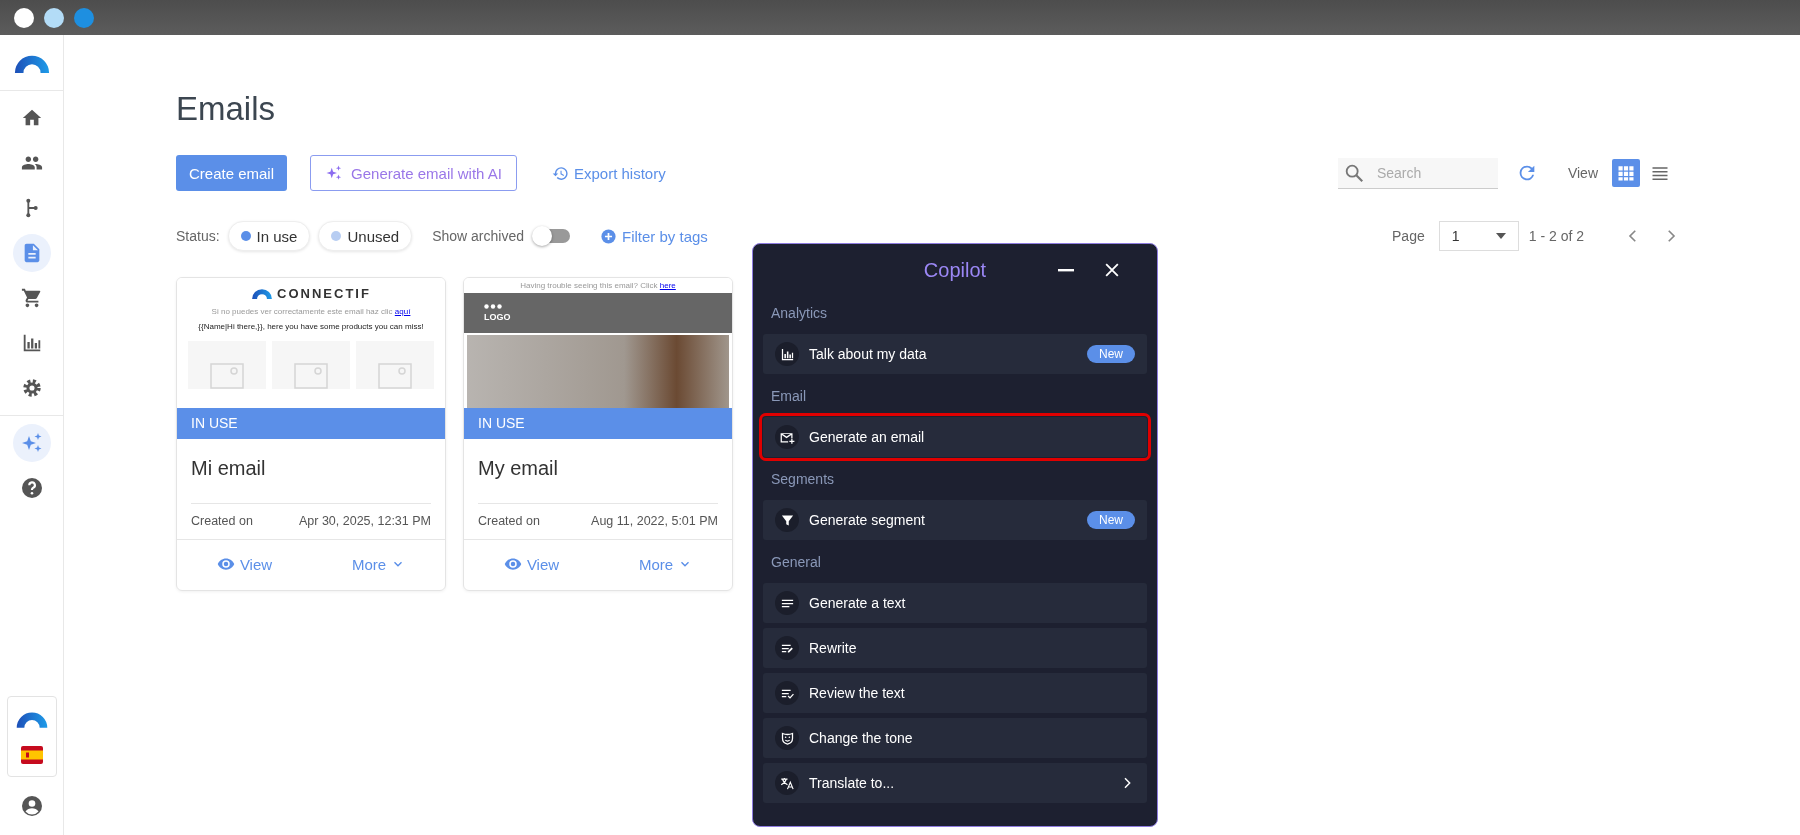 The image size is (1800, 835). Describe the element at coordinates (598, 285) in the screenshot. I see `preview-notice: Having trouble seeing this email? Click here` at that location.